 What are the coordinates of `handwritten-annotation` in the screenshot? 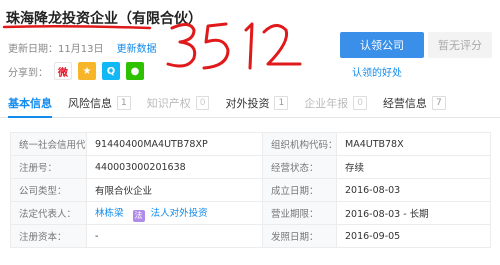 It's located at (234, 46).